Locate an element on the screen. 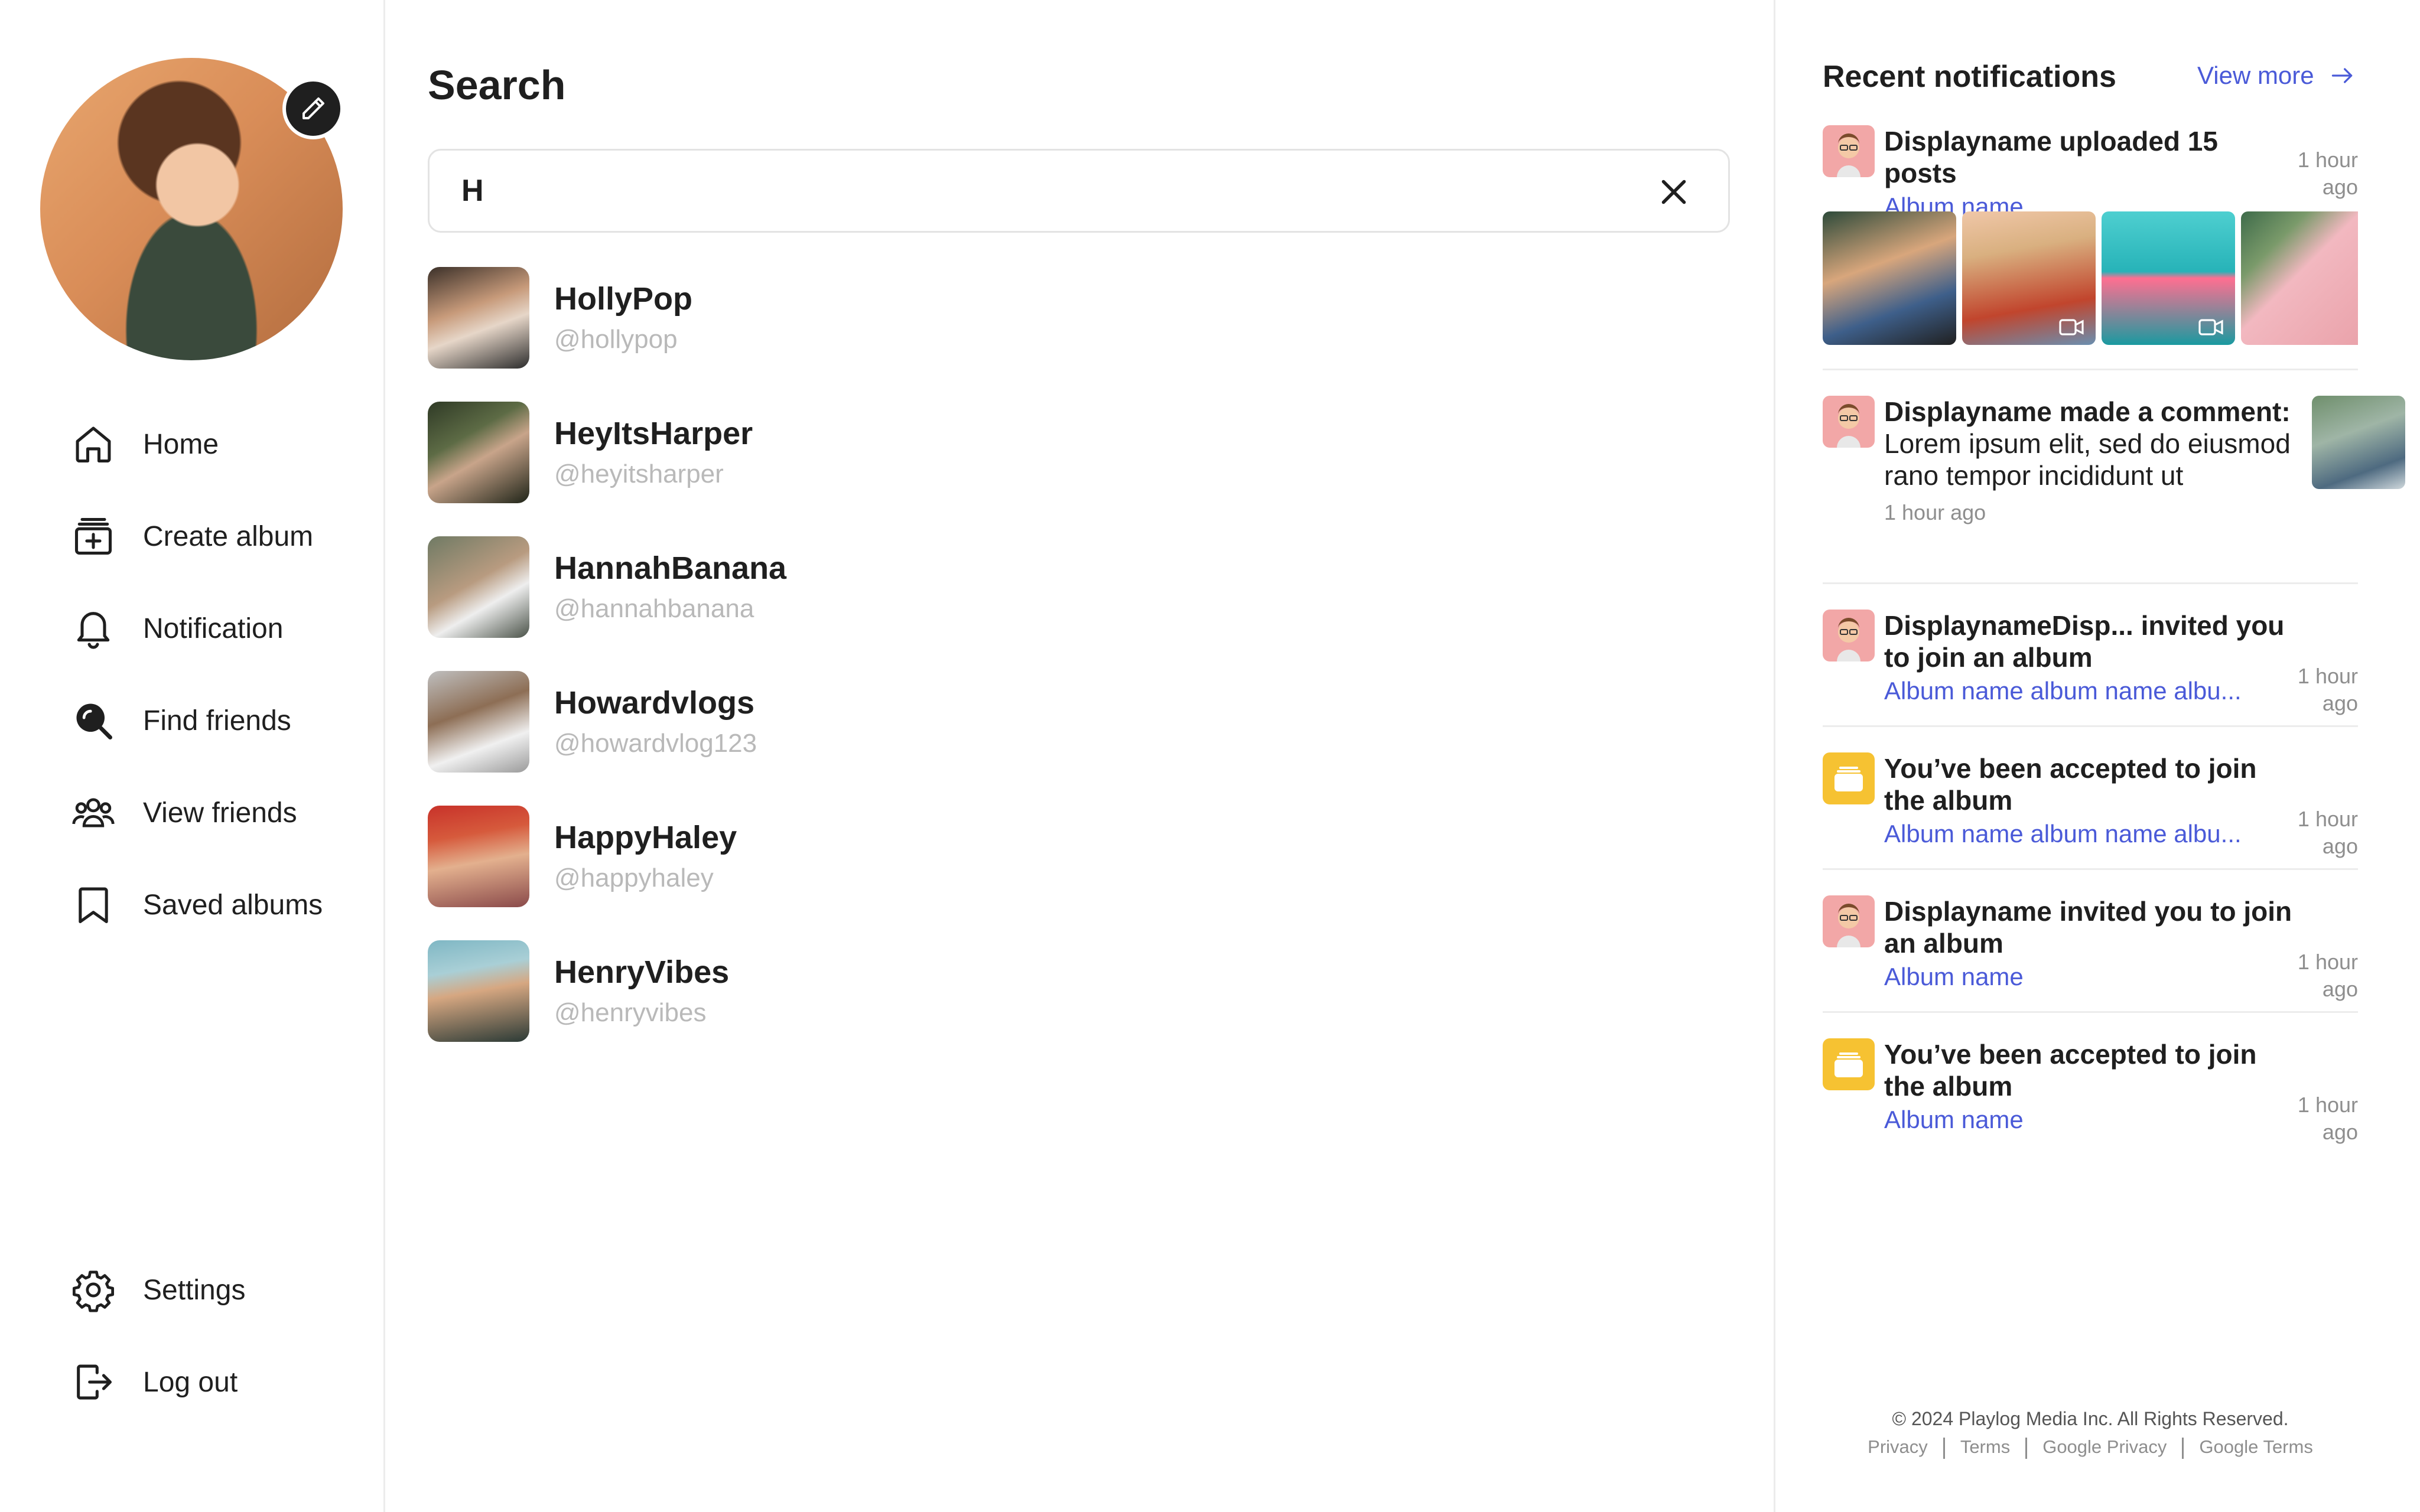 The image size is (2420, 1512). nav-item-home: Home is located at coordinates (145, 444).